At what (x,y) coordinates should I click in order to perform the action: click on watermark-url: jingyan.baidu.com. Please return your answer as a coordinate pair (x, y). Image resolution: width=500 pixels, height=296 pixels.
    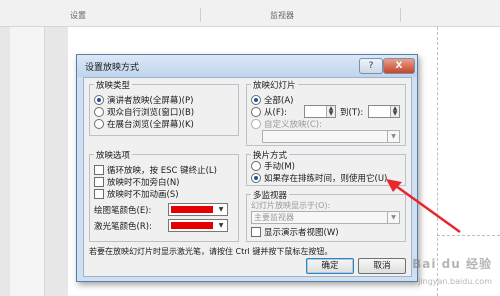
    Looking at the image, I should click on (455, 281).